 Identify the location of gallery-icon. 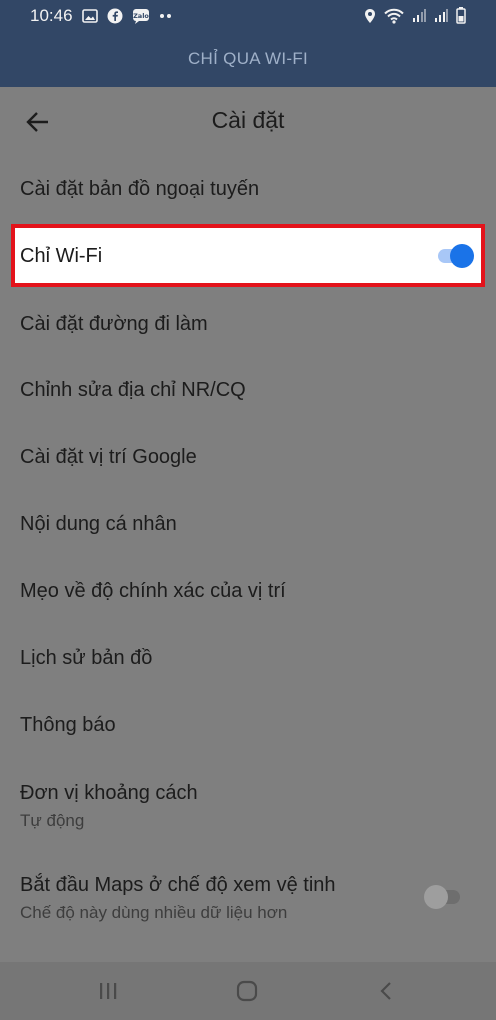
(89, 15).